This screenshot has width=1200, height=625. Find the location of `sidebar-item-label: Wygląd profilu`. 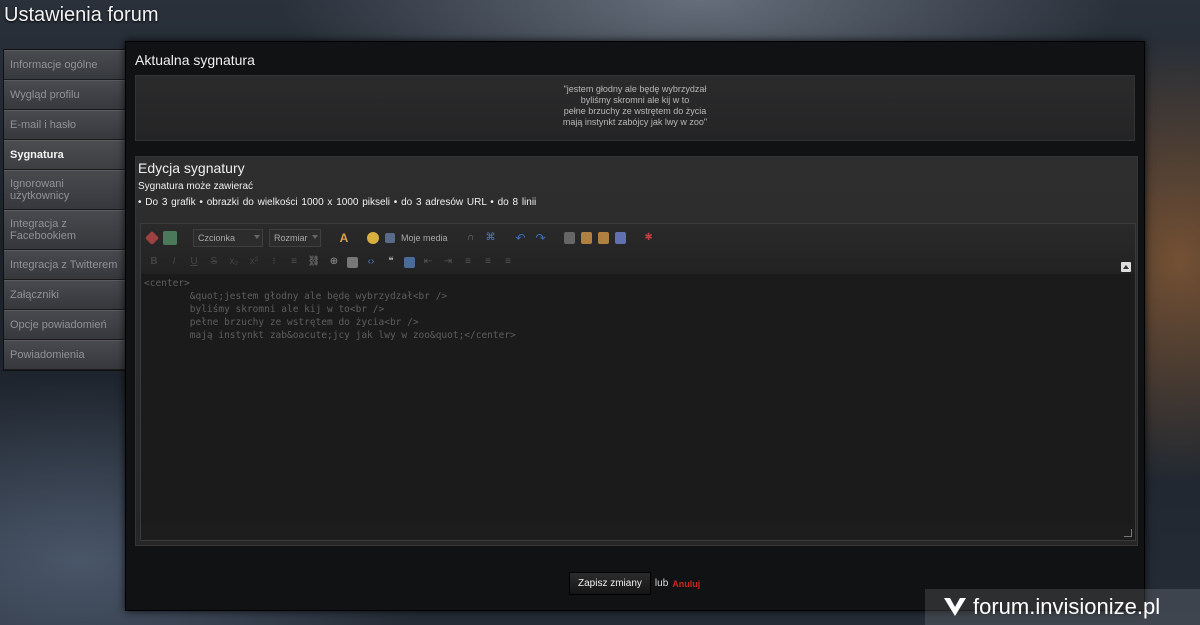

sidebar-item-label: Wygląd profilu is located at coordinates (45, 95).